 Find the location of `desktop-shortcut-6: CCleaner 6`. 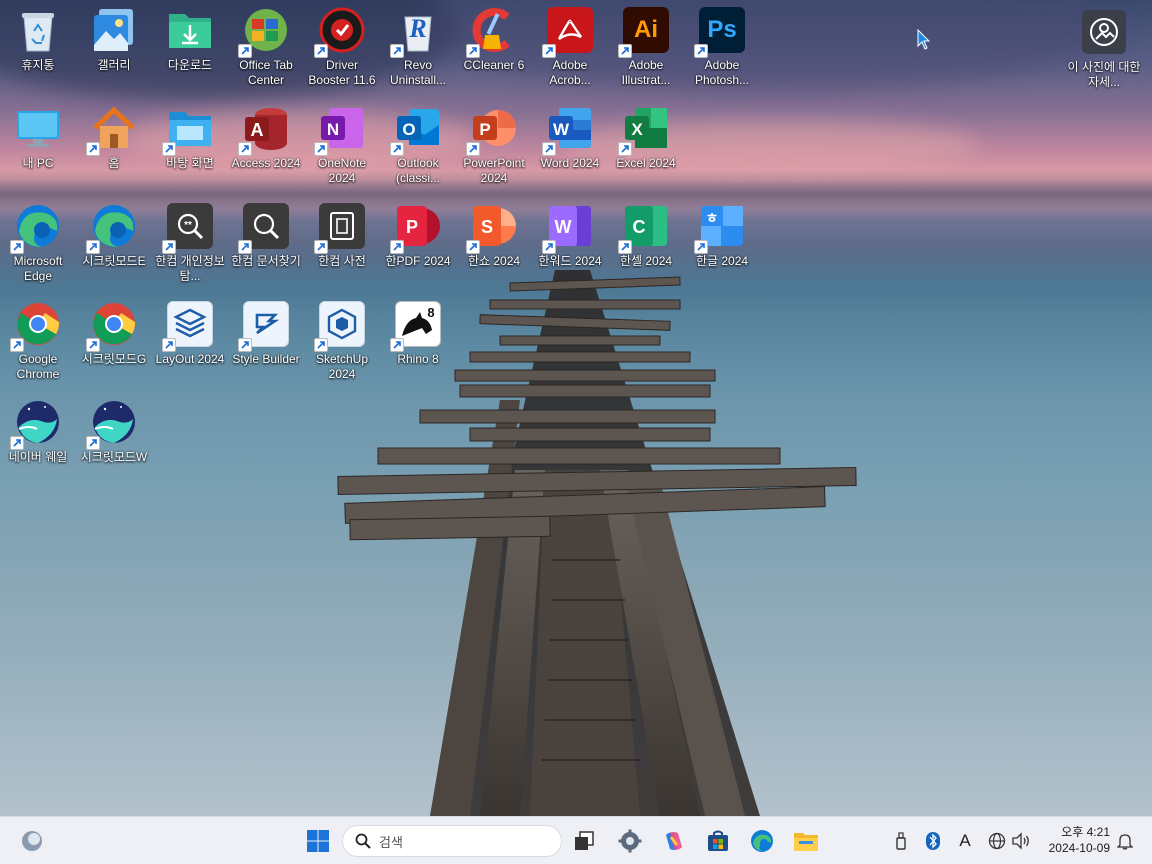

desktop-shortcut-6: CCleaner 6 is located at coordinates (494, 48).